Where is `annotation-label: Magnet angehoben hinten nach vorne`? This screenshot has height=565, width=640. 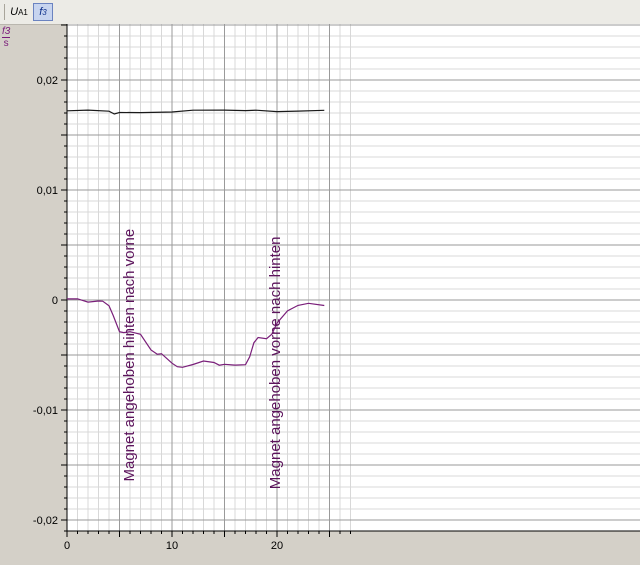
annotation-label: Magnet angehoben hinten nach vorne is located at coordinates (129, 355).